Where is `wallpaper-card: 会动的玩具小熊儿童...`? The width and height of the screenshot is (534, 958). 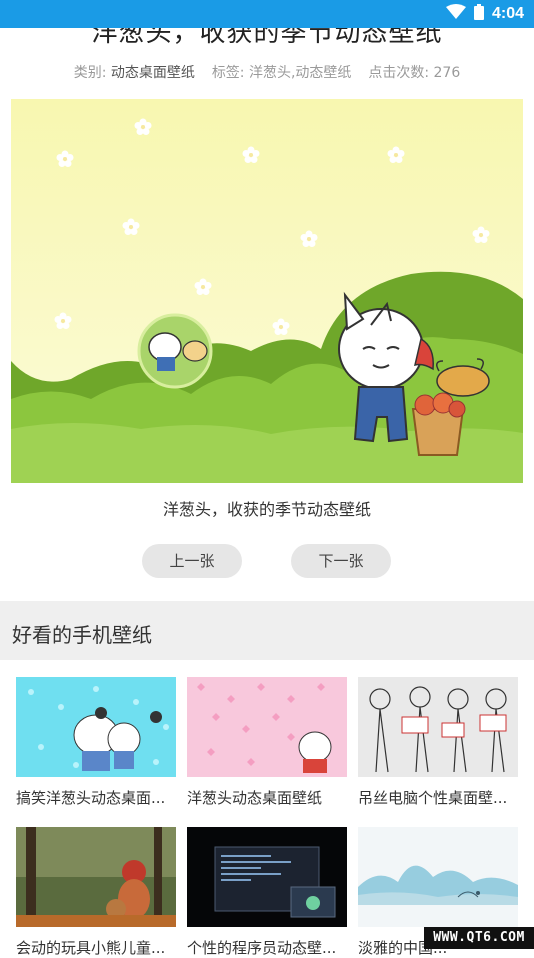 wallpaper-card: 会动的玩具小熊儿童... is located at coordinates (96, 892).